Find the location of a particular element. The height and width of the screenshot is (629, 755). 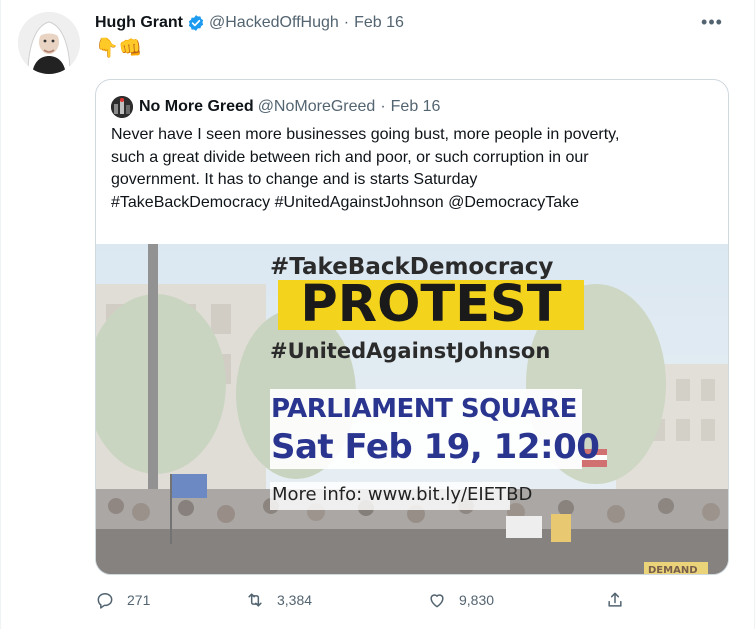

author-handle: @HackedOffHugh is located at coordinates (274, 23).